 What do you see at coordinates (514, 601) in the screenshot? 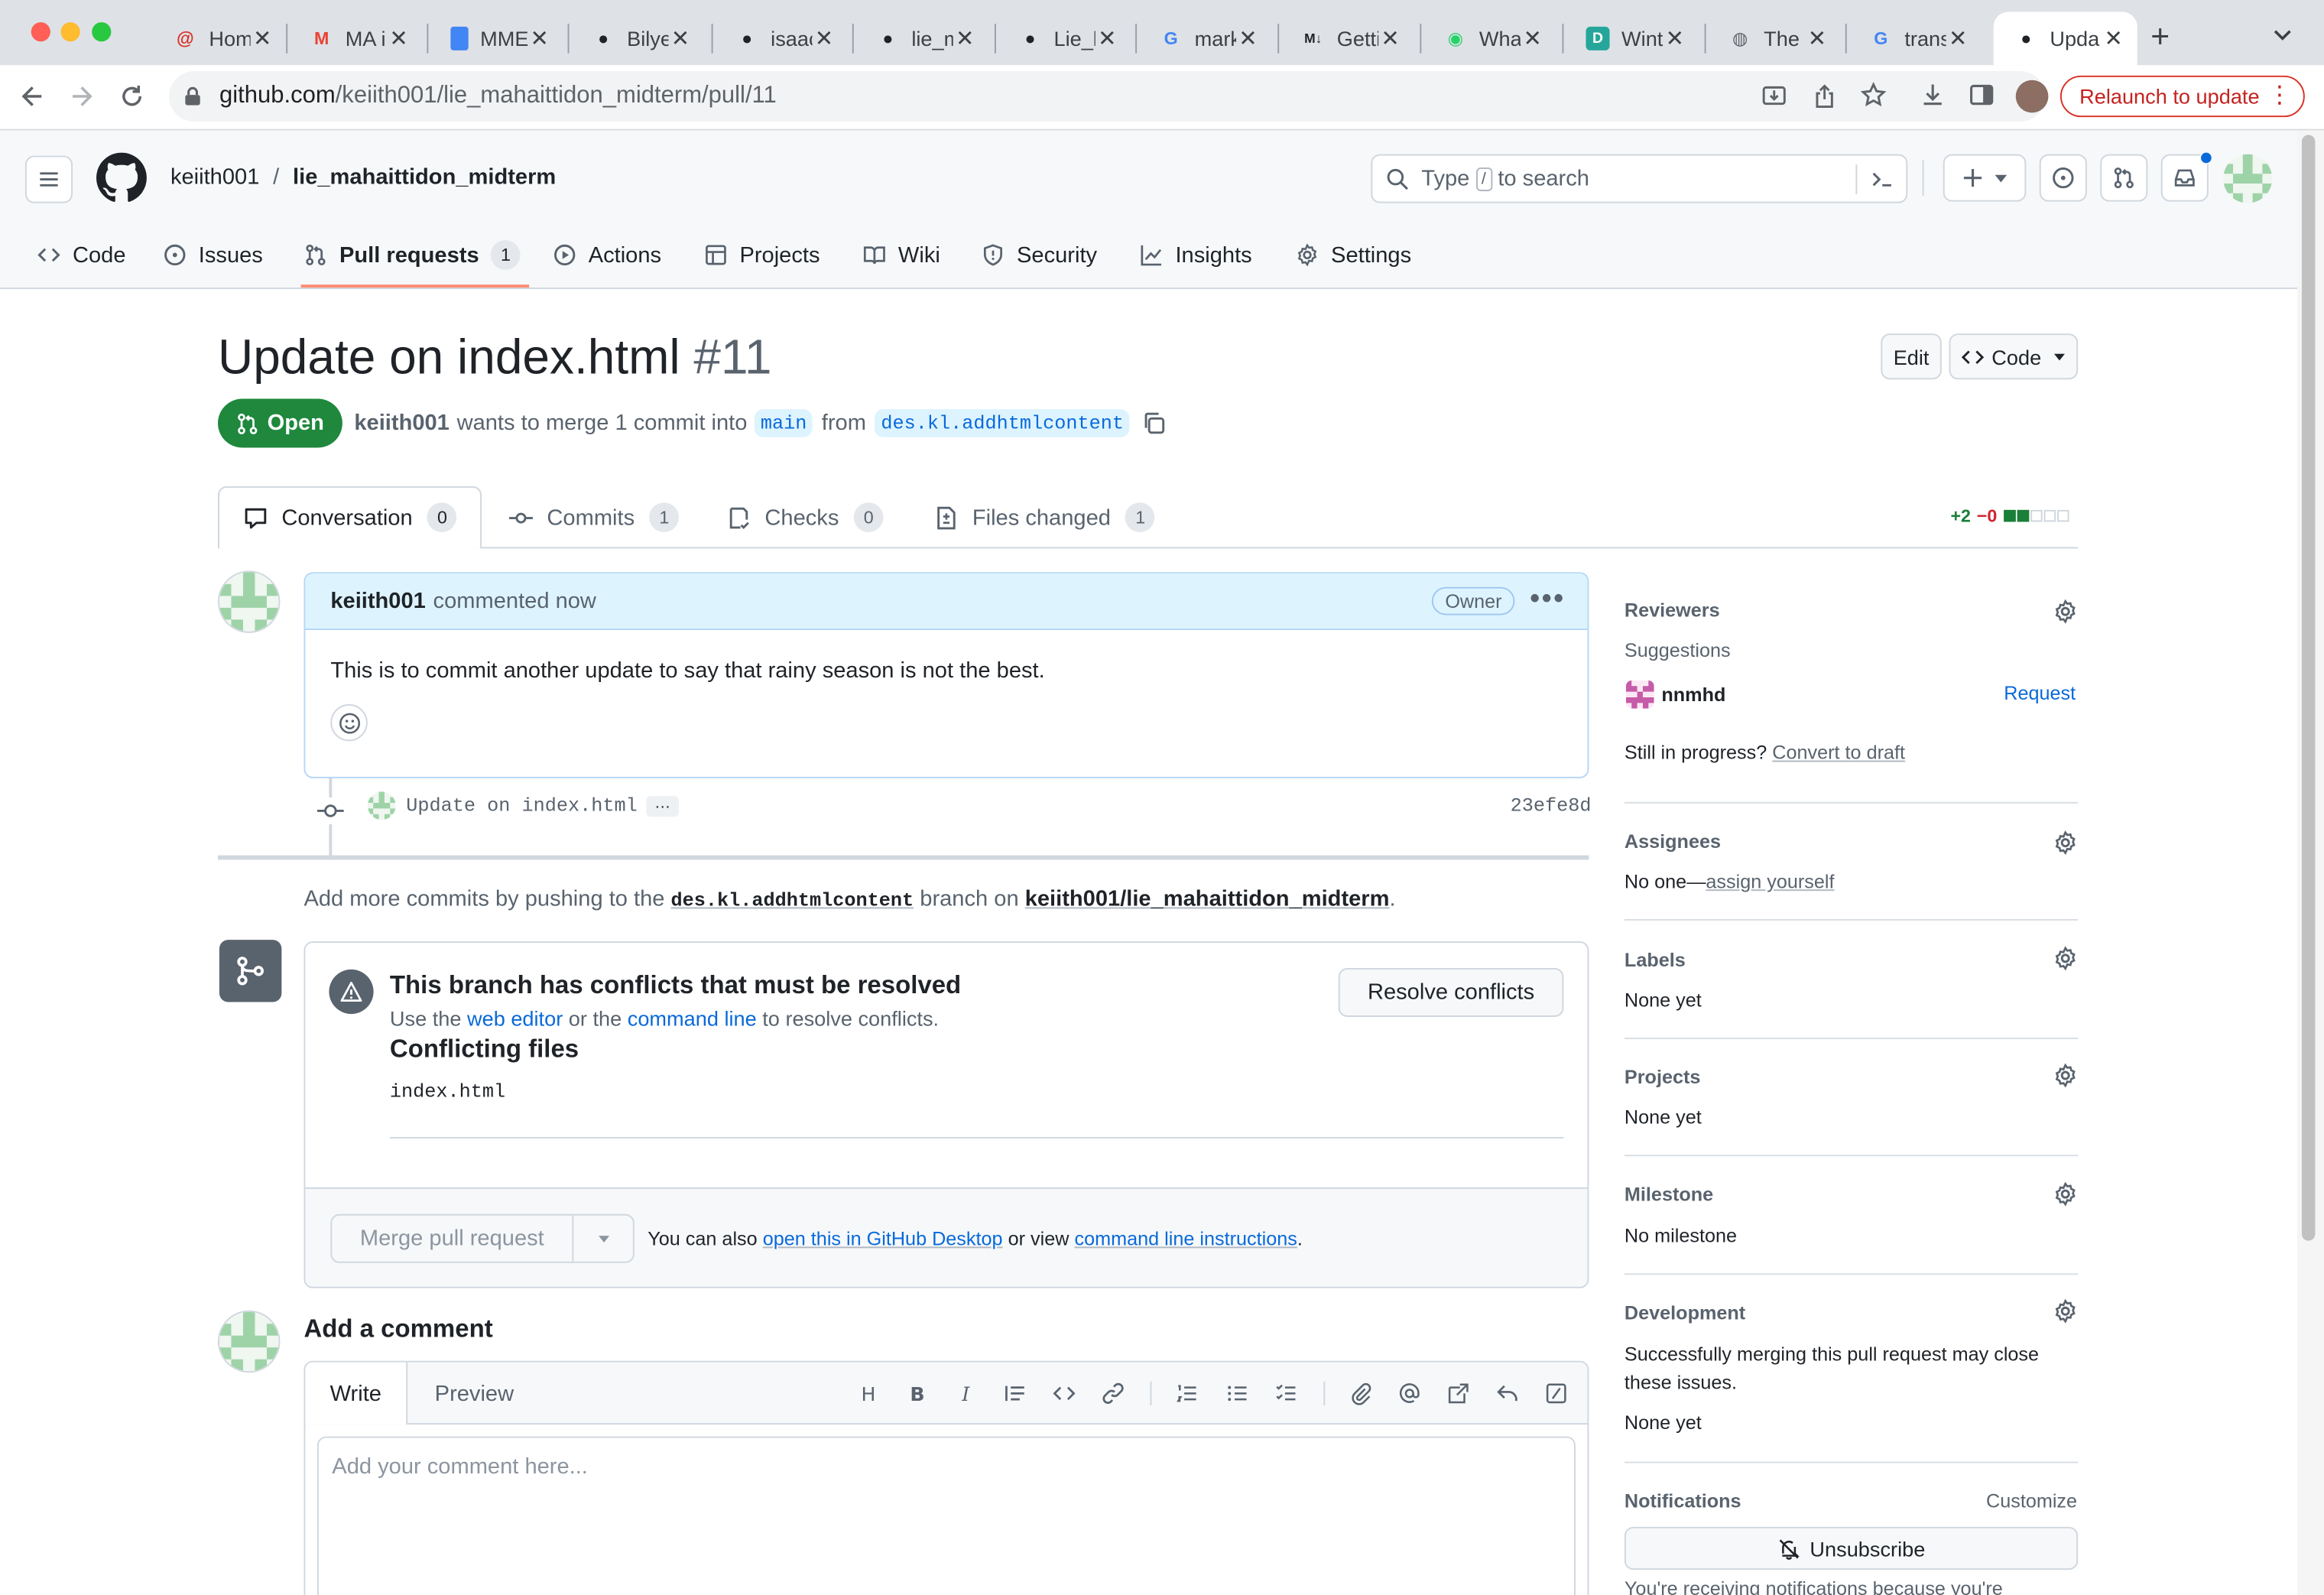
I see `comment-action: commented now` at bounding box center [514, 601].